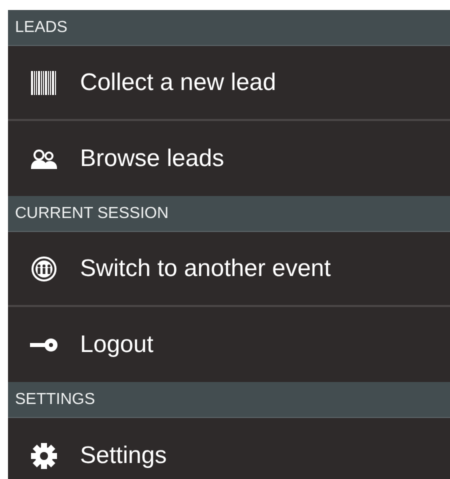 Image resolution: width=450 pixels, height=479 pixels. I want to click on section-header: CURRENT SESSION, so click(229, 214).